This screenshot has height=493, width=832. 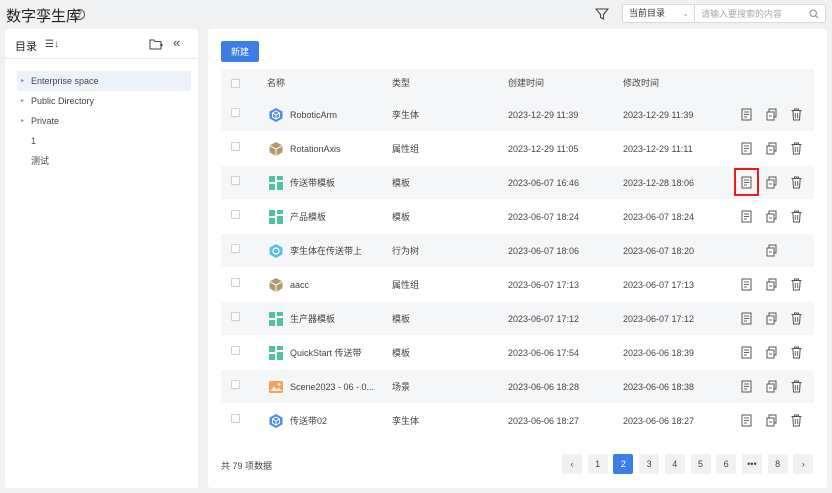 What do you see at coordinates (401, 183) in the screenshot?
I see `row-type: 模板` at bounding box center [401, 183].